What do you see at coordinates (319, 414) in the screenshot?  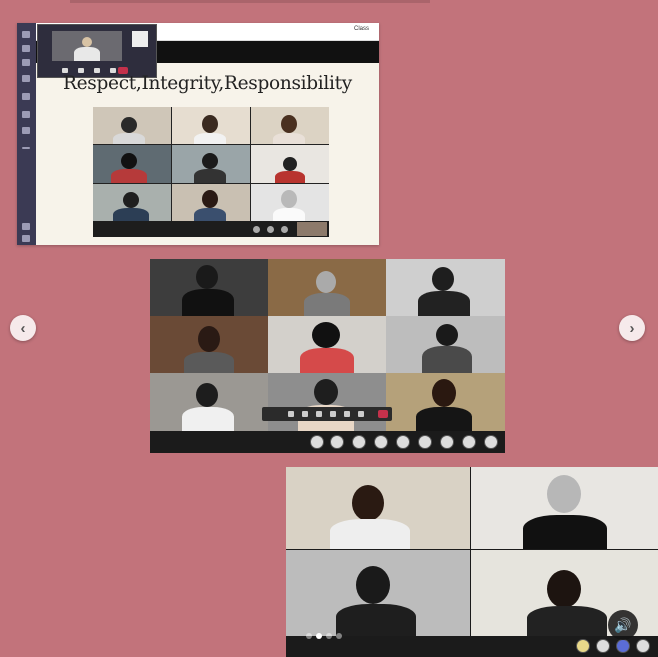 I see `share-icon` at bounding box center [319, 414].